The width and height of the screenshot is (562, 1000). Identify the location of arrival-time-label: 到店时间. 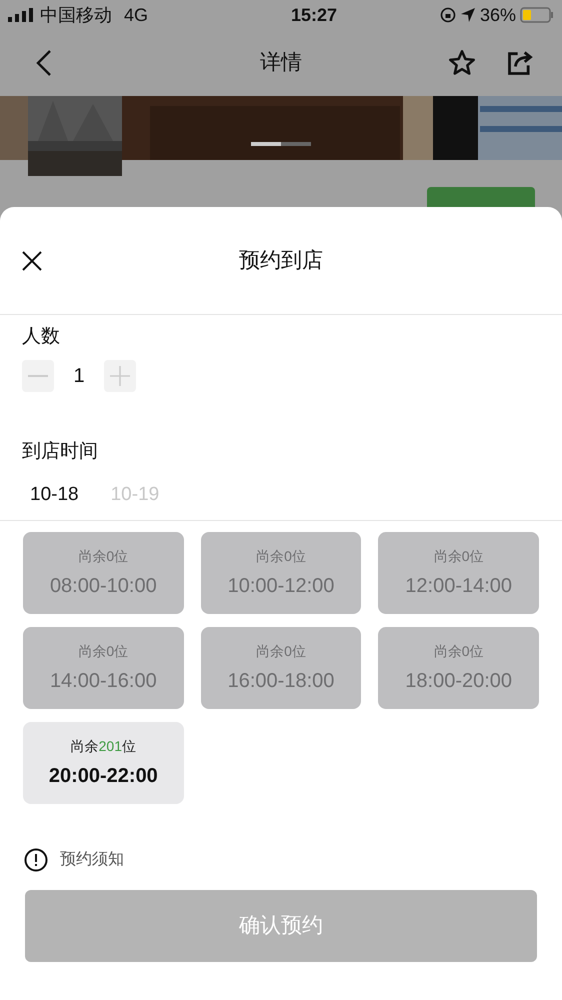
(60, 452).